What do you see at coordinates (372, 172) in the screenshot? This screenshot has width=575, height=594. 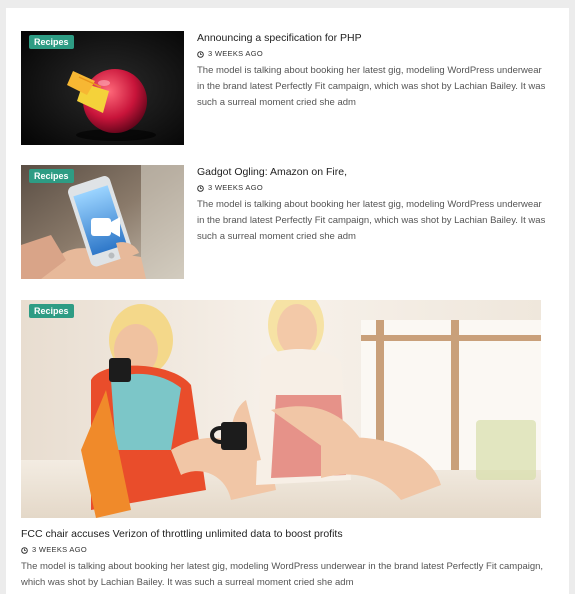 I see `post-title: Gadgot Ogling: Amazon on Fire,` at bounding box center [372, 172].